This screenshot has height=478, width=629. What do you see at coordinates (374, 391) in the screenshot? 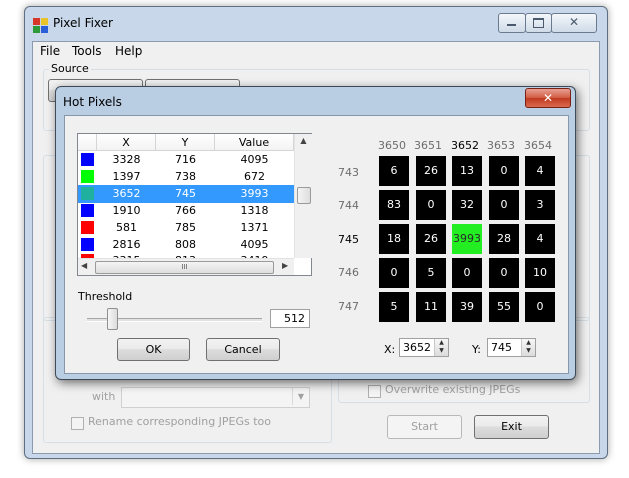
I see `overwrite-checkbox` at bounding box center [374, 391].